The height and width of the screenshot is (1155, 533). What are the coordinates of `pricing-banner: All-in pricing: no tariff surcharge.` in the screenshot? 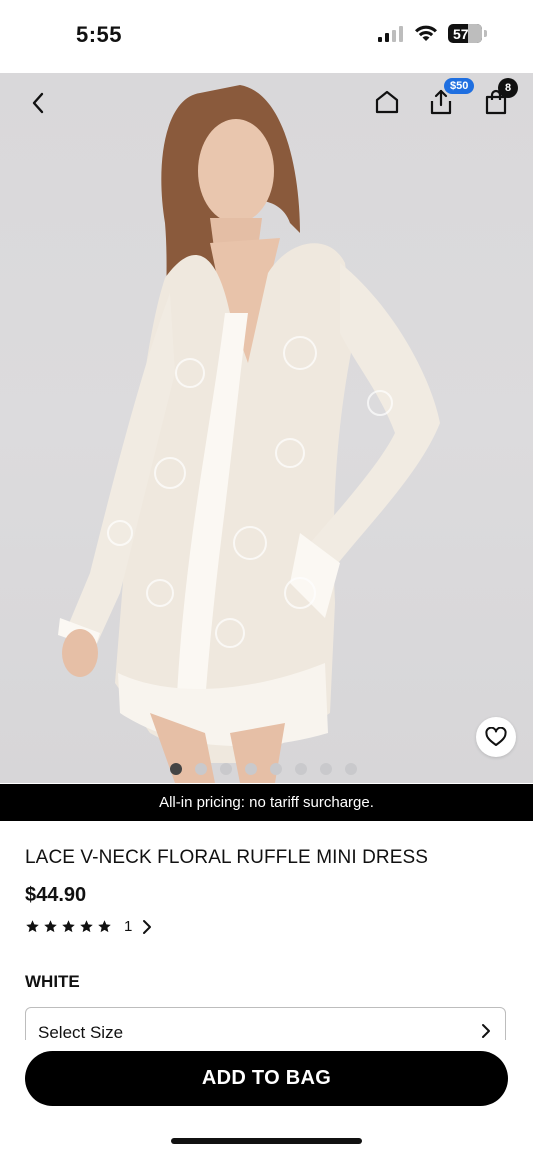 It's located at (266, 802).